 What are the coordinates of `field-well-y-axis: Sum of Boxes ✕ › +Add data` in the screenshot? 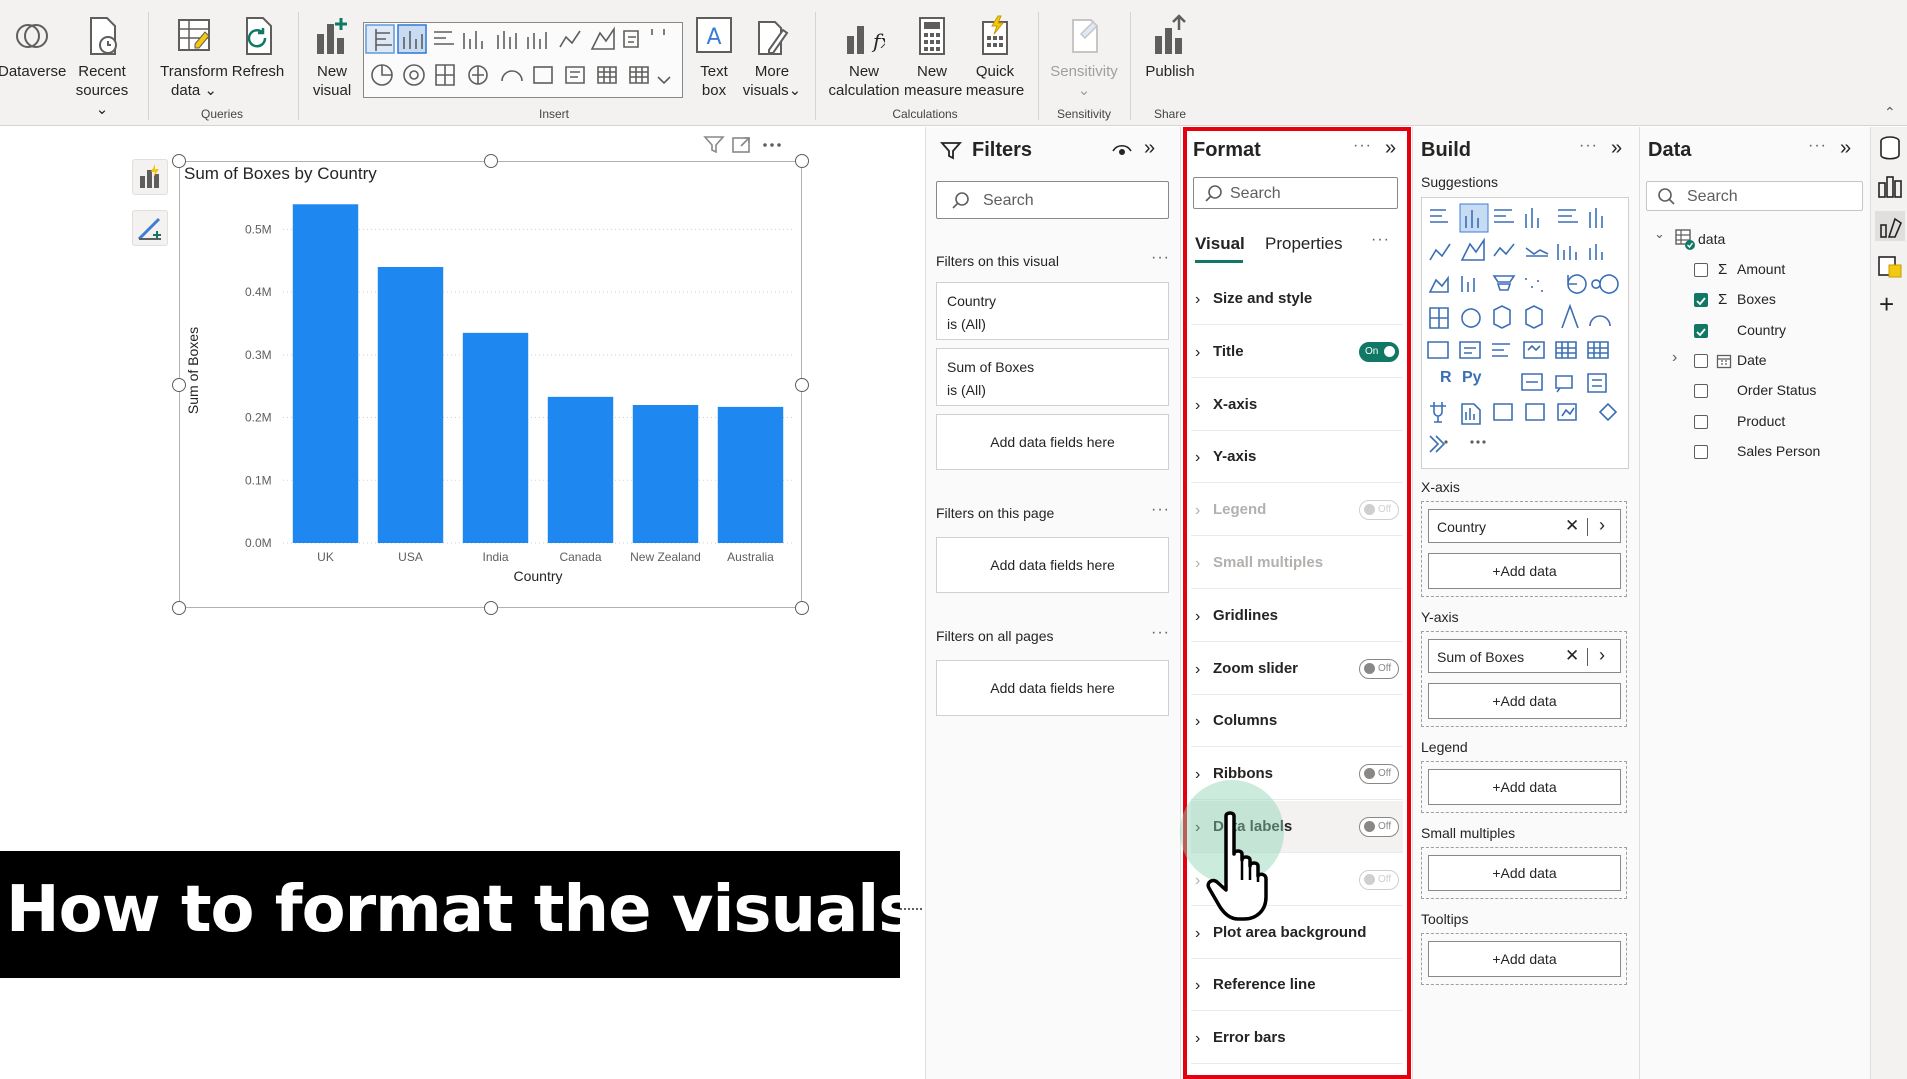 It's located at (1524, 679).